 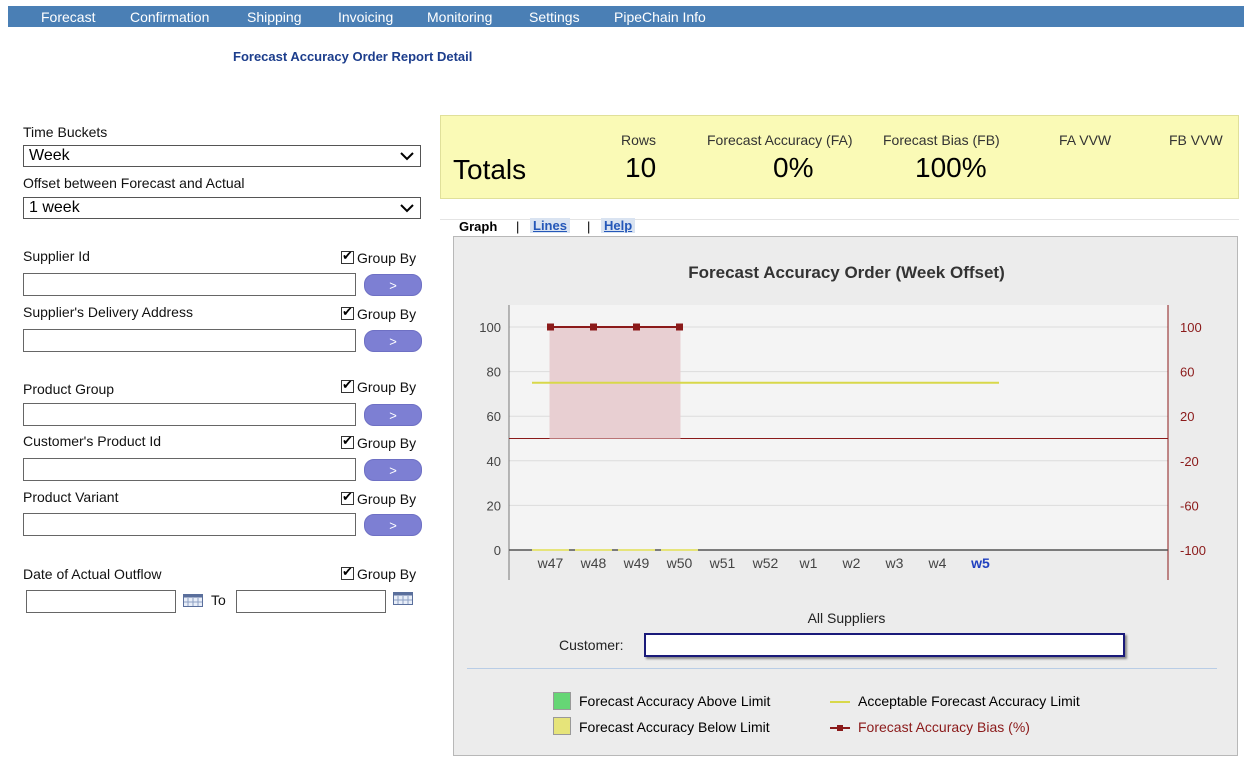 I want to click on product-group-label: Product Group, so click(x=69, y=389).